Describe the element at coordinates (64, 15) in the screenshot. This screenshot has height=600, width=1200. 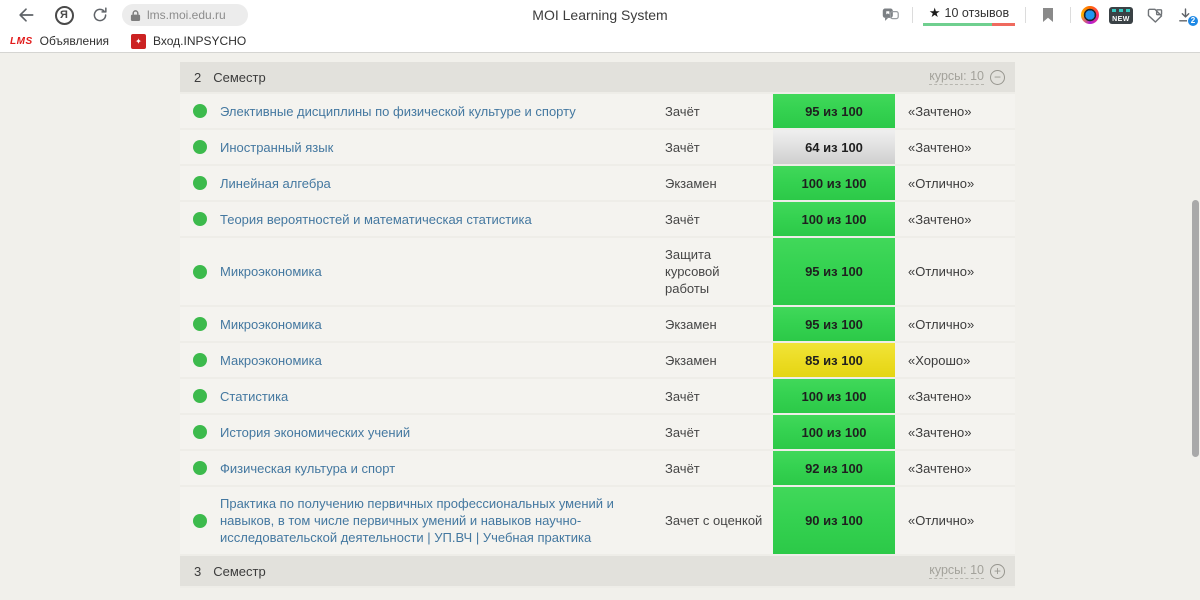
I see `yandex-icon: Я` at that location.